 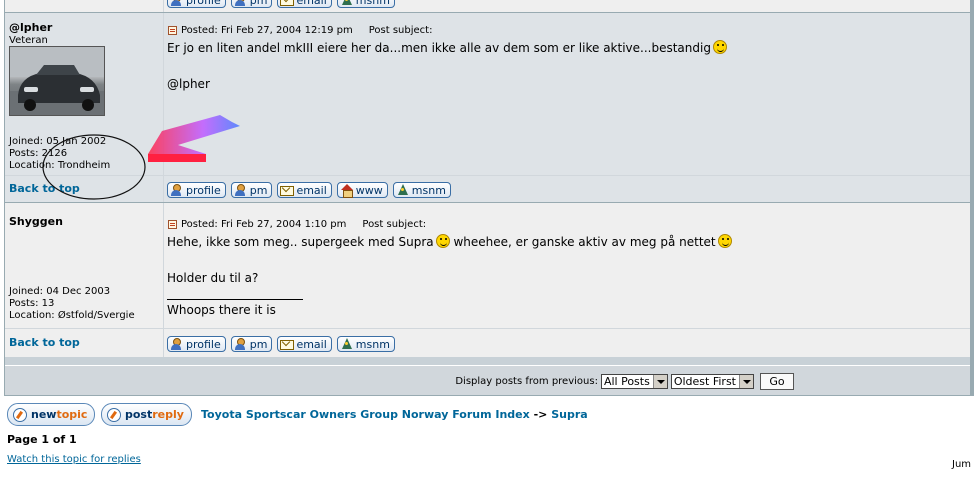 I want to click on post-text: Holder du til a?, so click(x=213, y=278).